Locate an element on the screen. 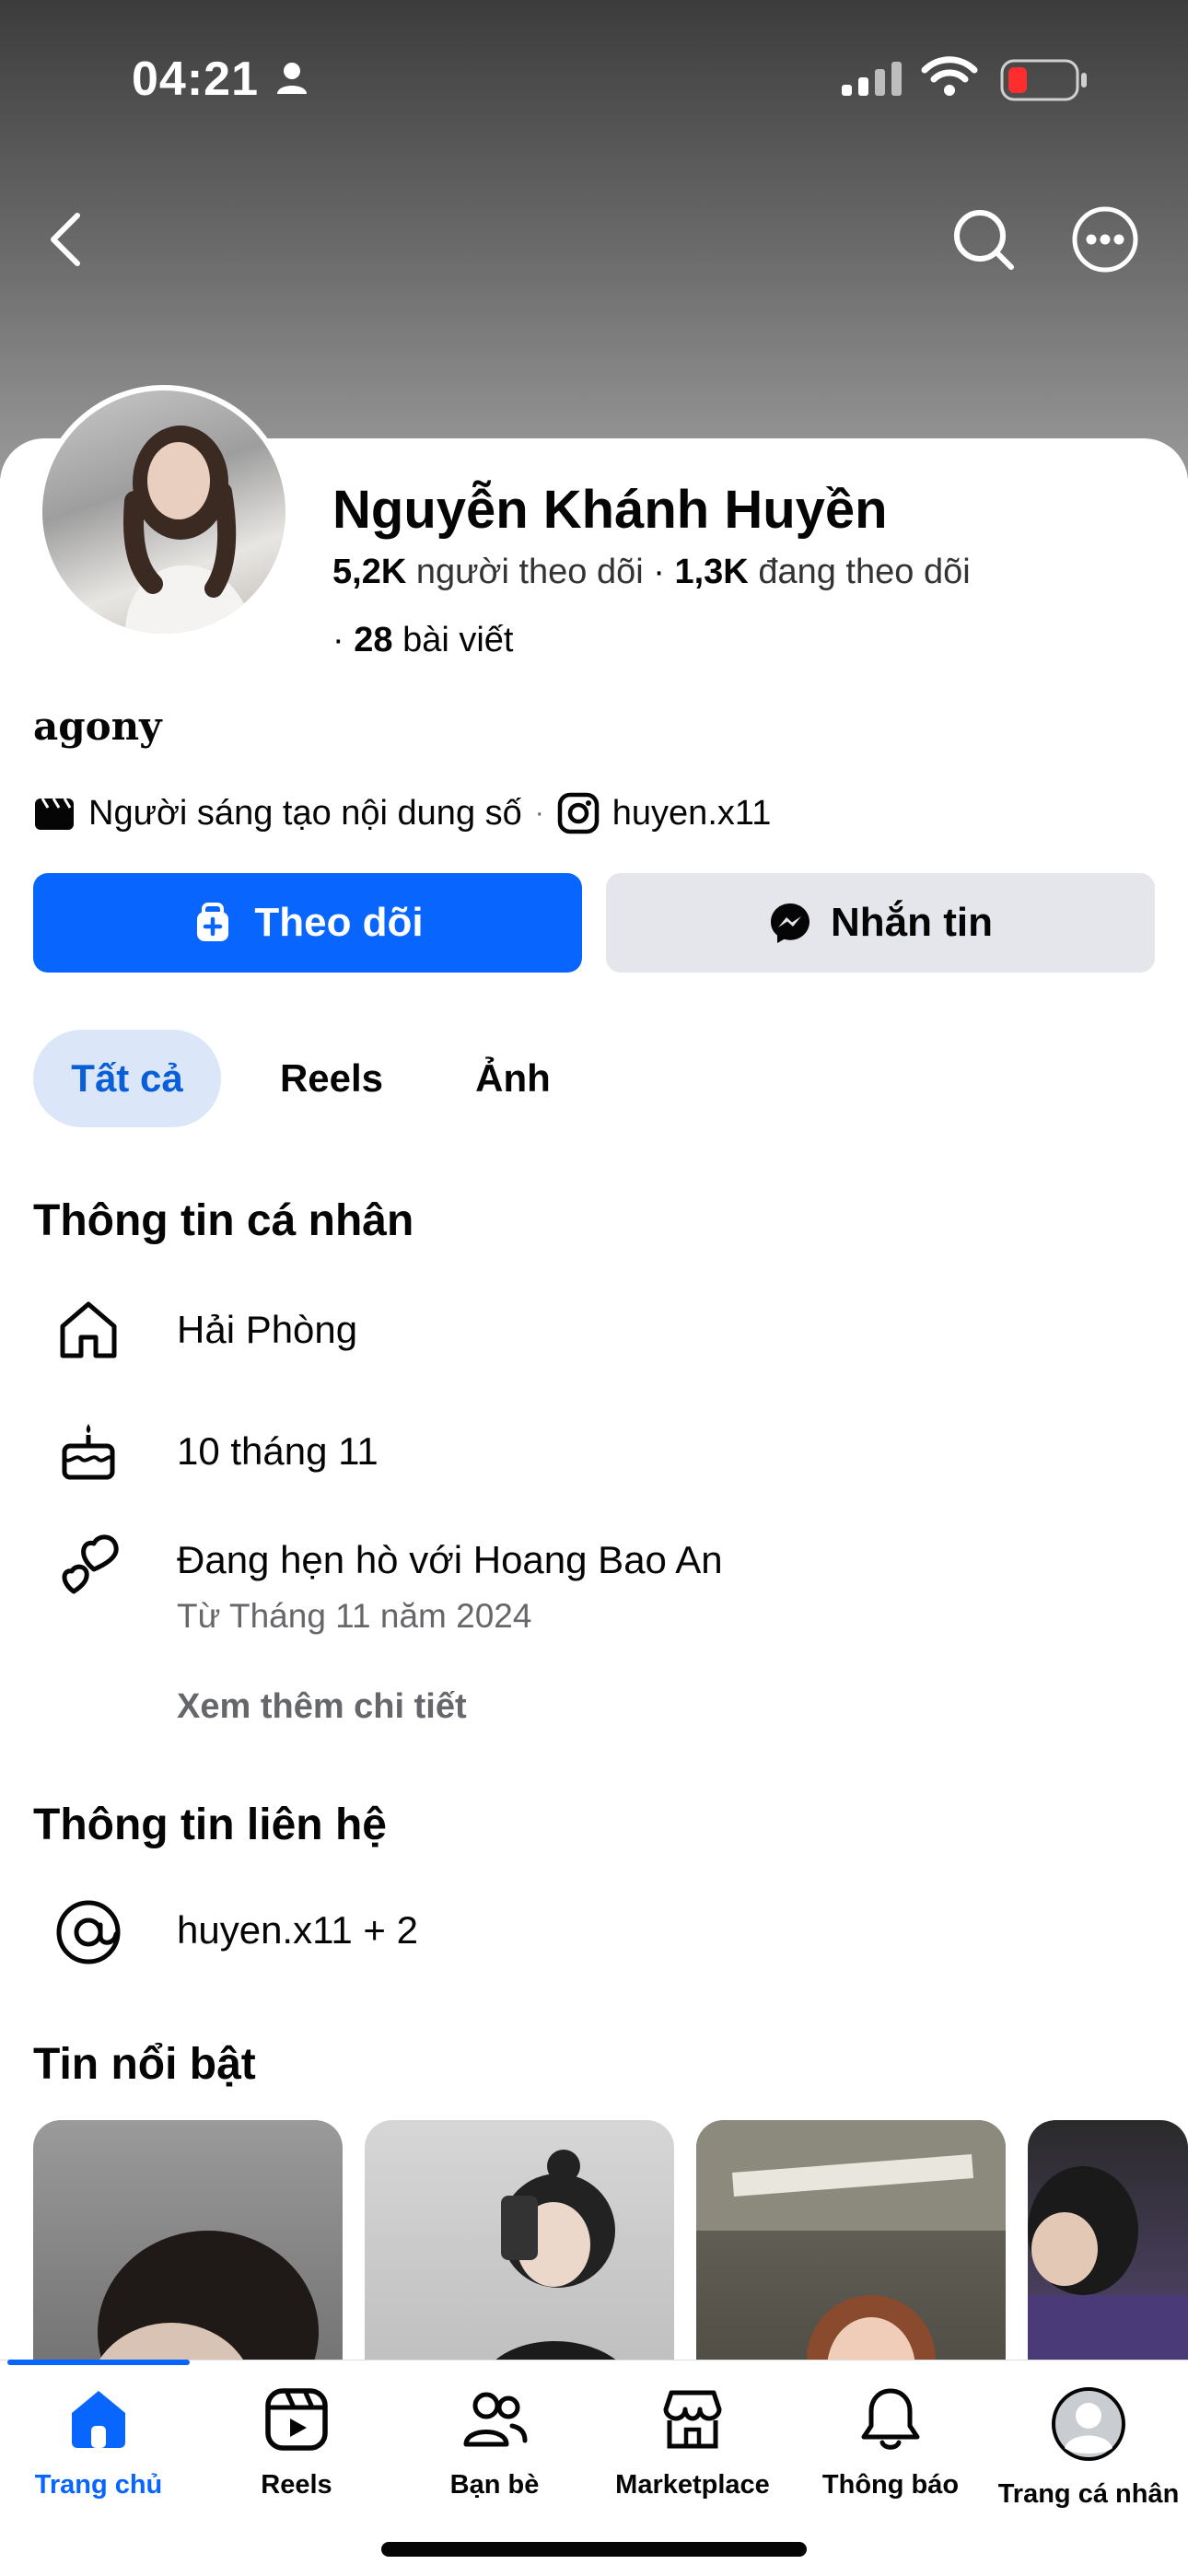 The image size is (1188, 2576). profile-bio: agony is located at coordinates (97, 726).